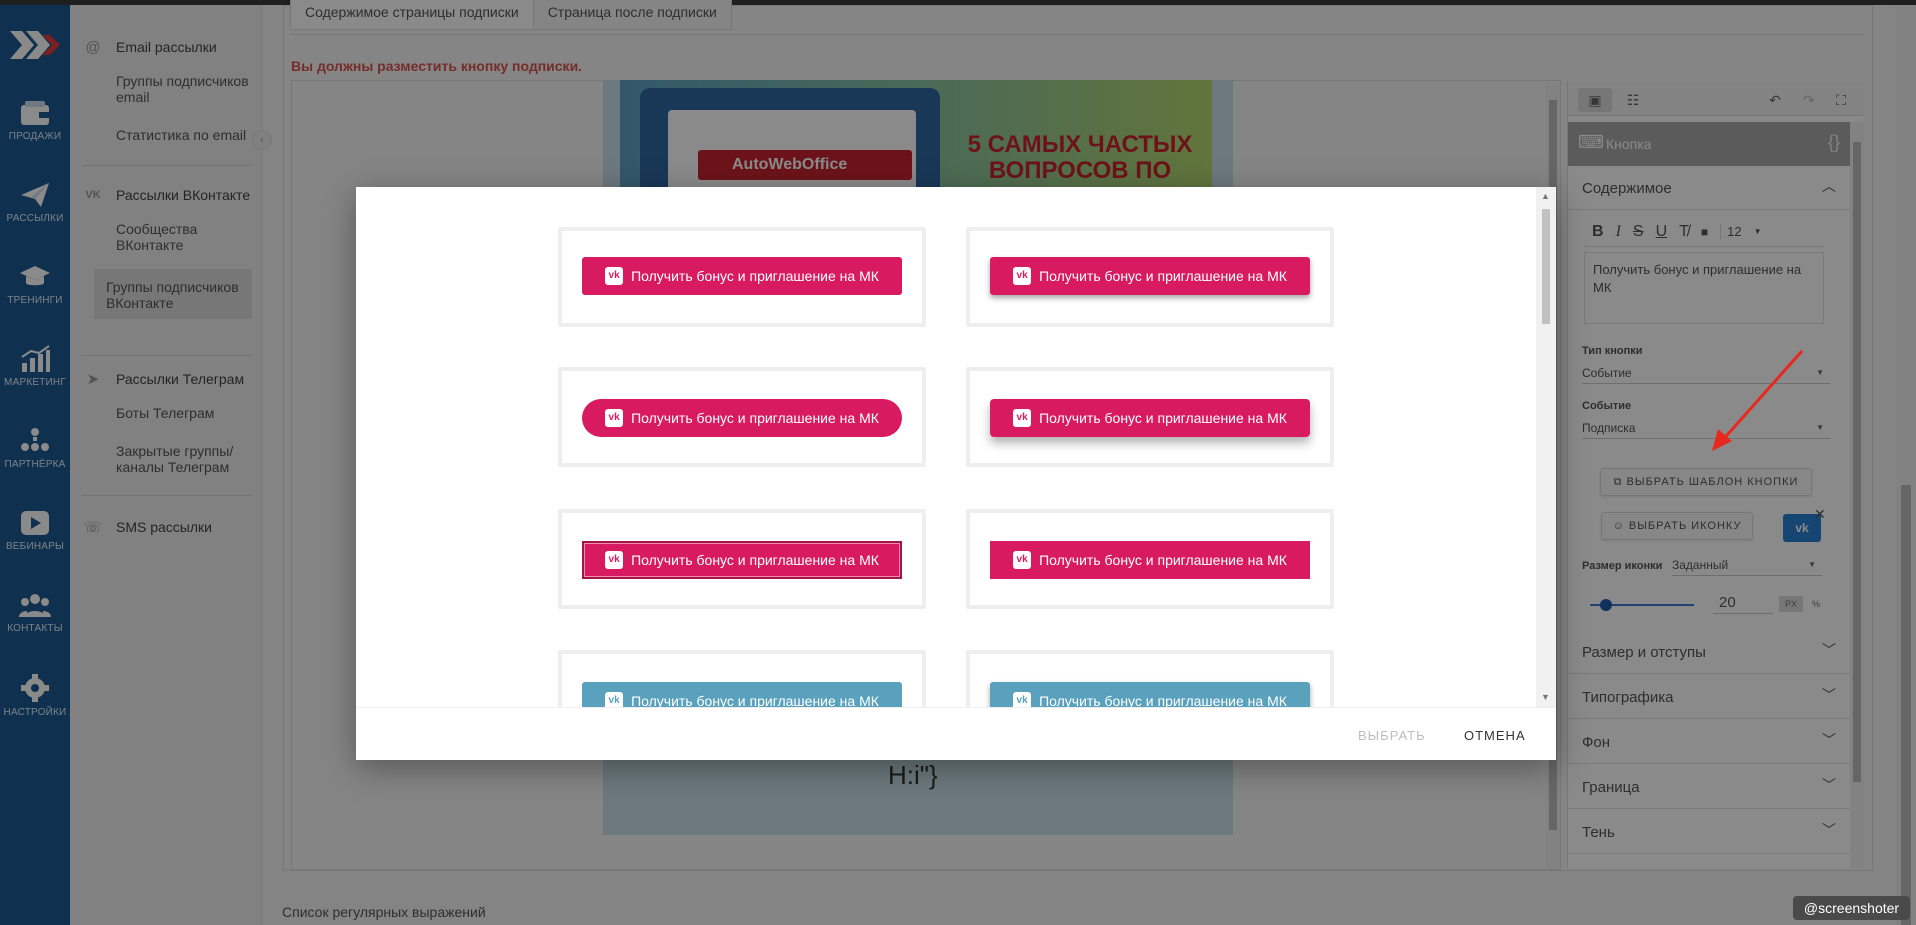 The image size is (1916, 925). What do you see at coordinates (1546, 266) in the screenshot?
I see `scroll-thumb` at bounding box center [1546, 266].